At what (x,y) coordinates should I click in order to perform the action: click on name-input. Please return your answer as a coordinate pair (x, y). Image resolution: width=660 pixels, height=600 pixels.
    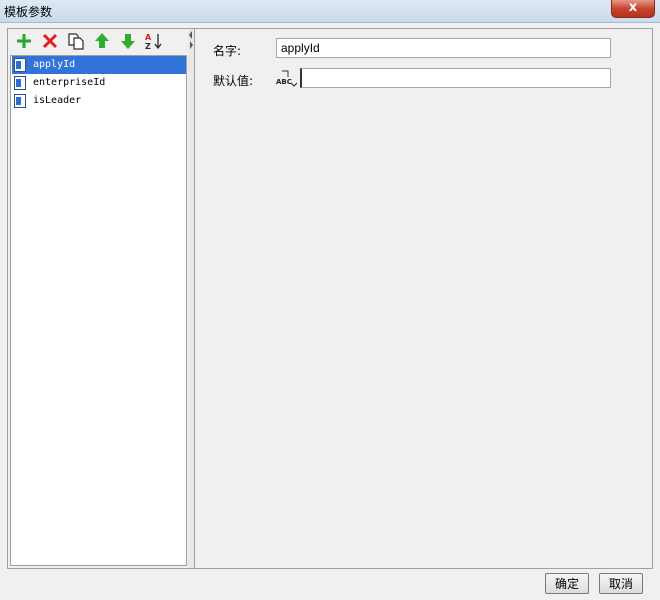
    Looking at the image, I should click on (443, 48).